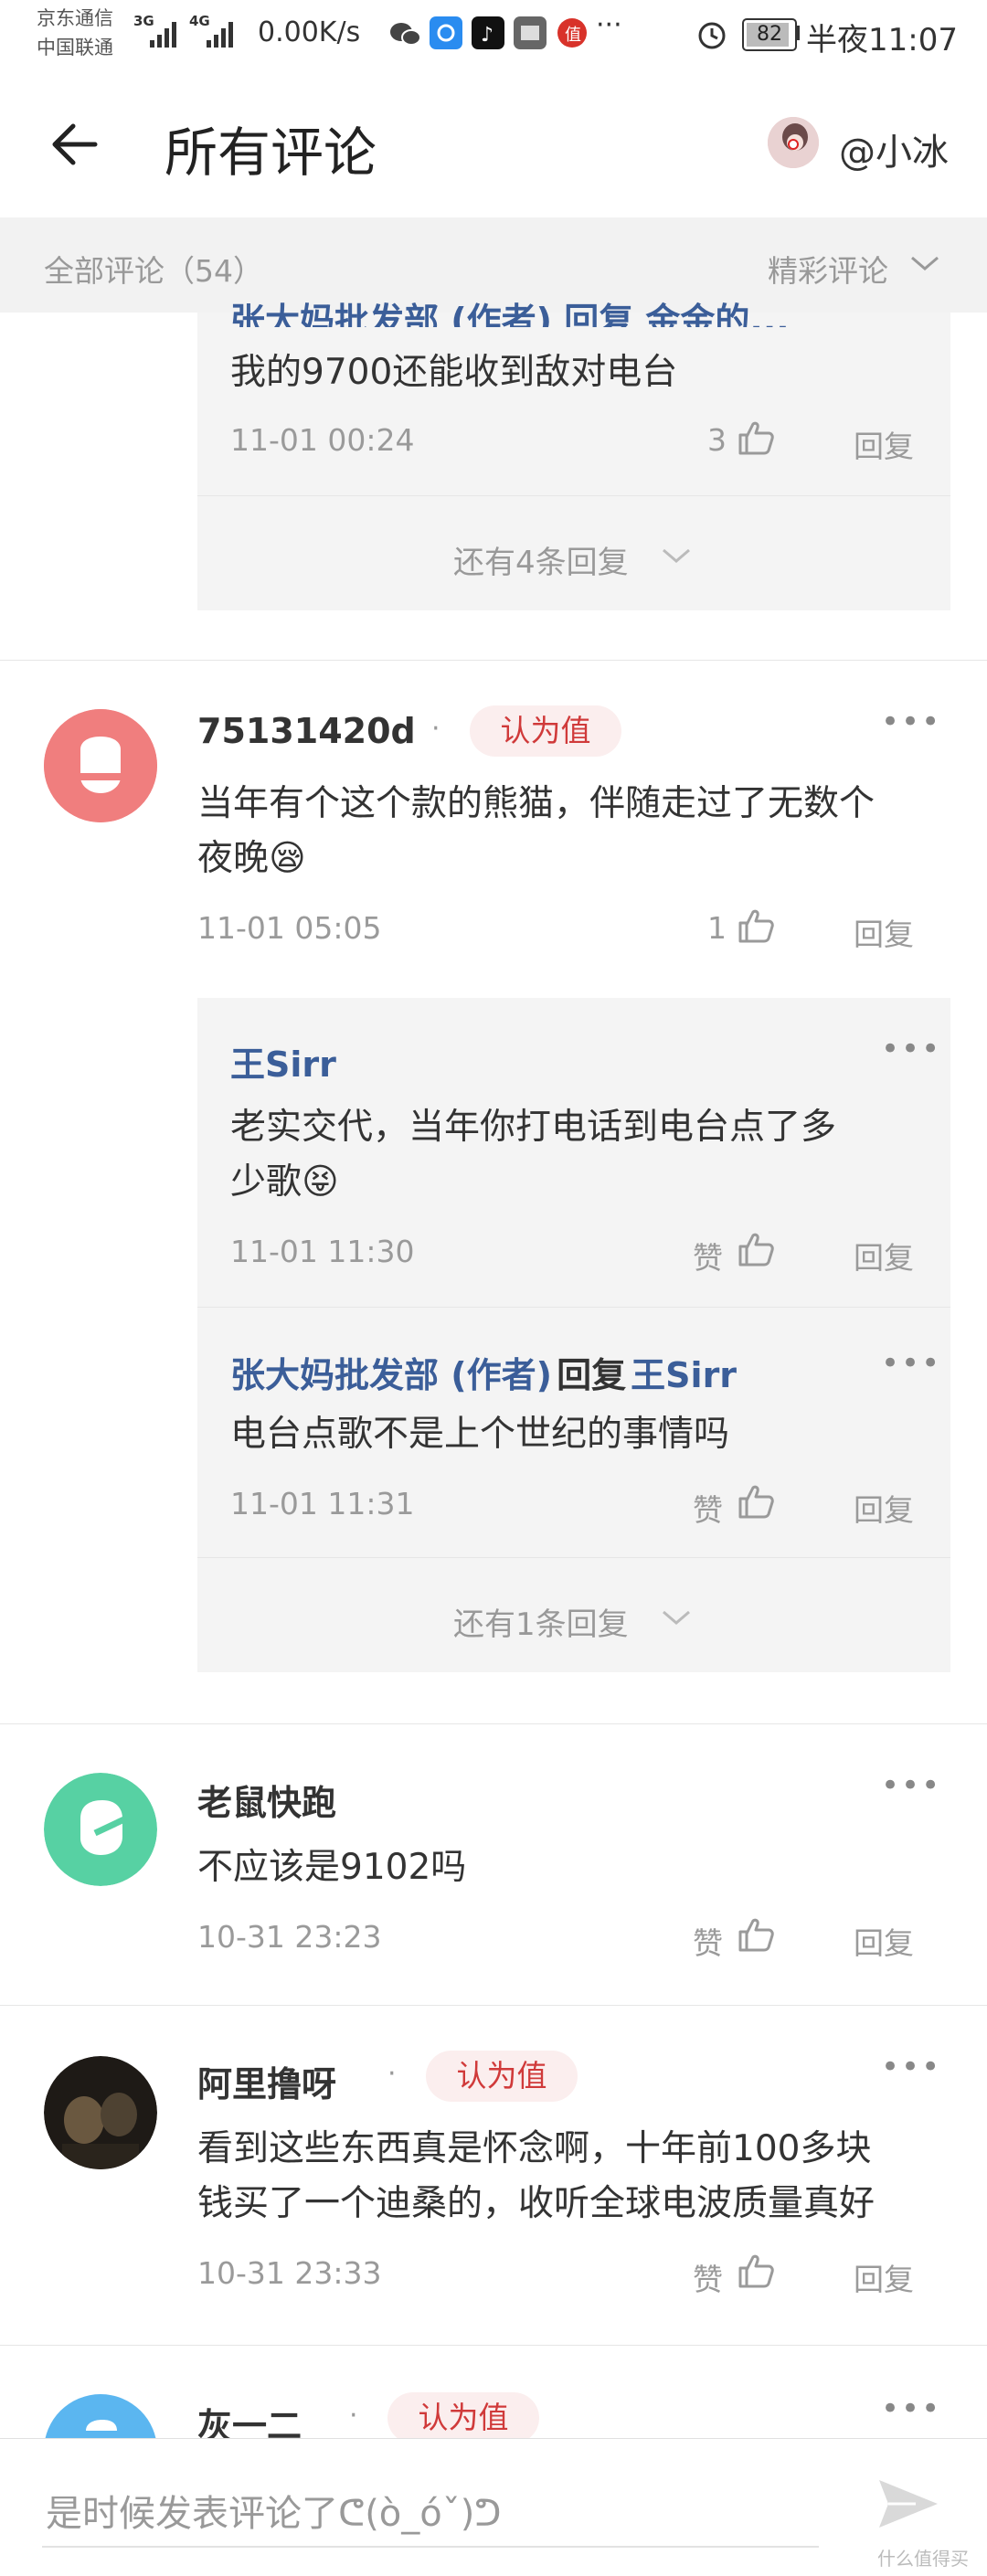 Image resolution: width=987 pixels, height=2576 pixels. I want to click on reply-time: 11-01 11:30, so click(322, 1251).